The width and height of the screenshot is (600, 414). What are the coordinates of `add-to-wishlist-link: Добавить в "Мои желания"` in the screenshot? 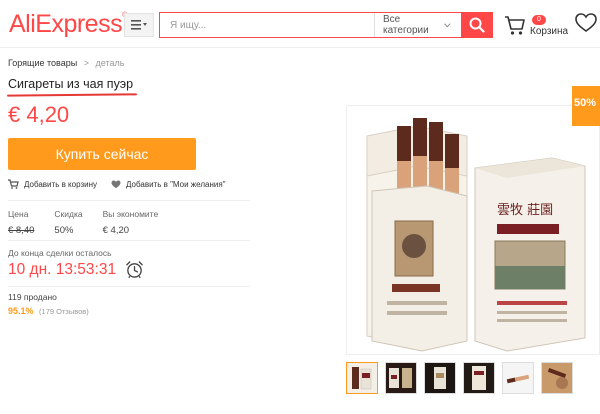 It's located at (168, 184).